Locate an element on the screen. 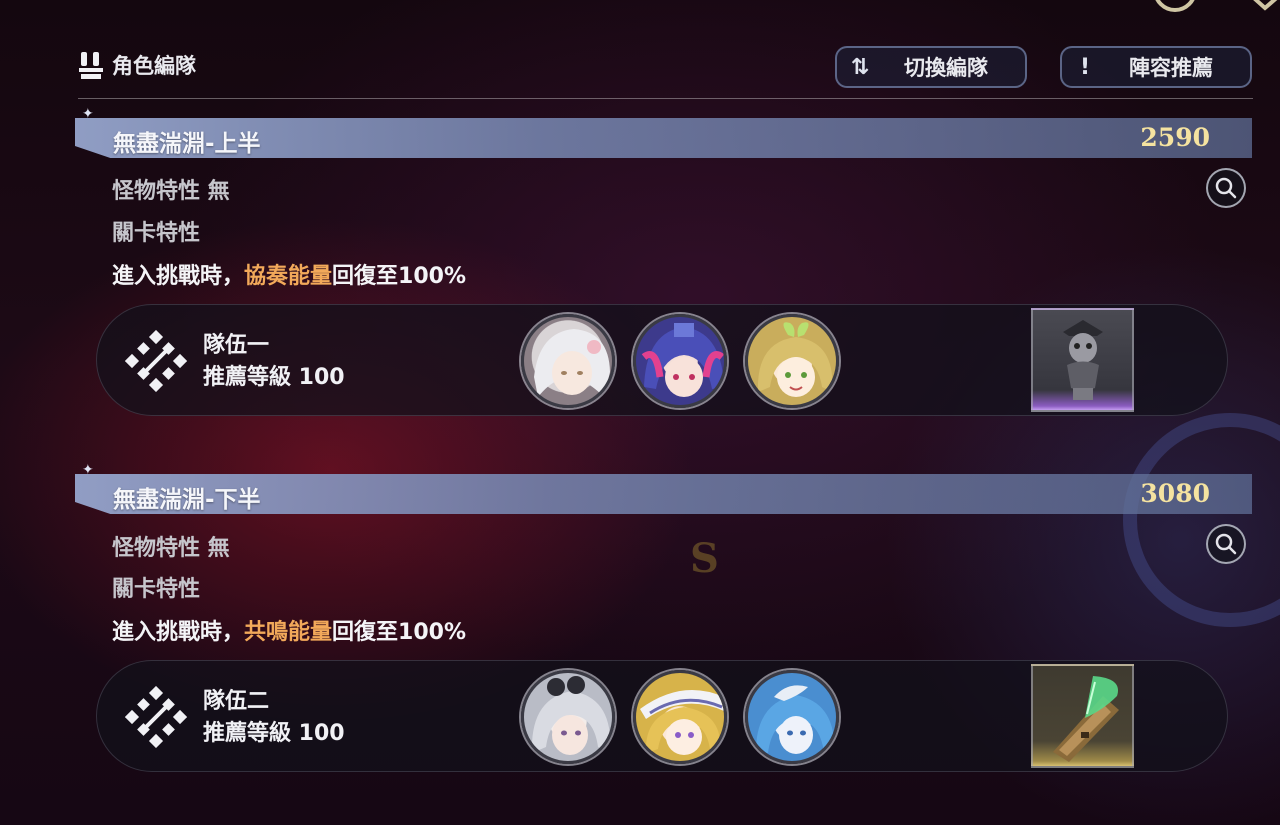 This screenshot has height=825, width=1280. section-score: 2590 is located at coordinates (1175, 137).